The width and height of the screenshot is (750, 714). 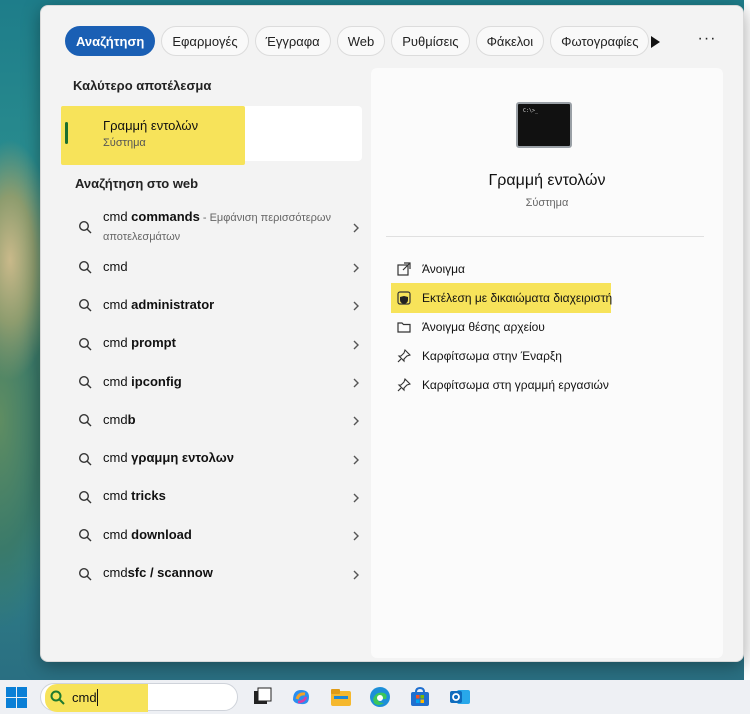 I want to click on web-result-item: cmd download, so click(x=211, y=535).